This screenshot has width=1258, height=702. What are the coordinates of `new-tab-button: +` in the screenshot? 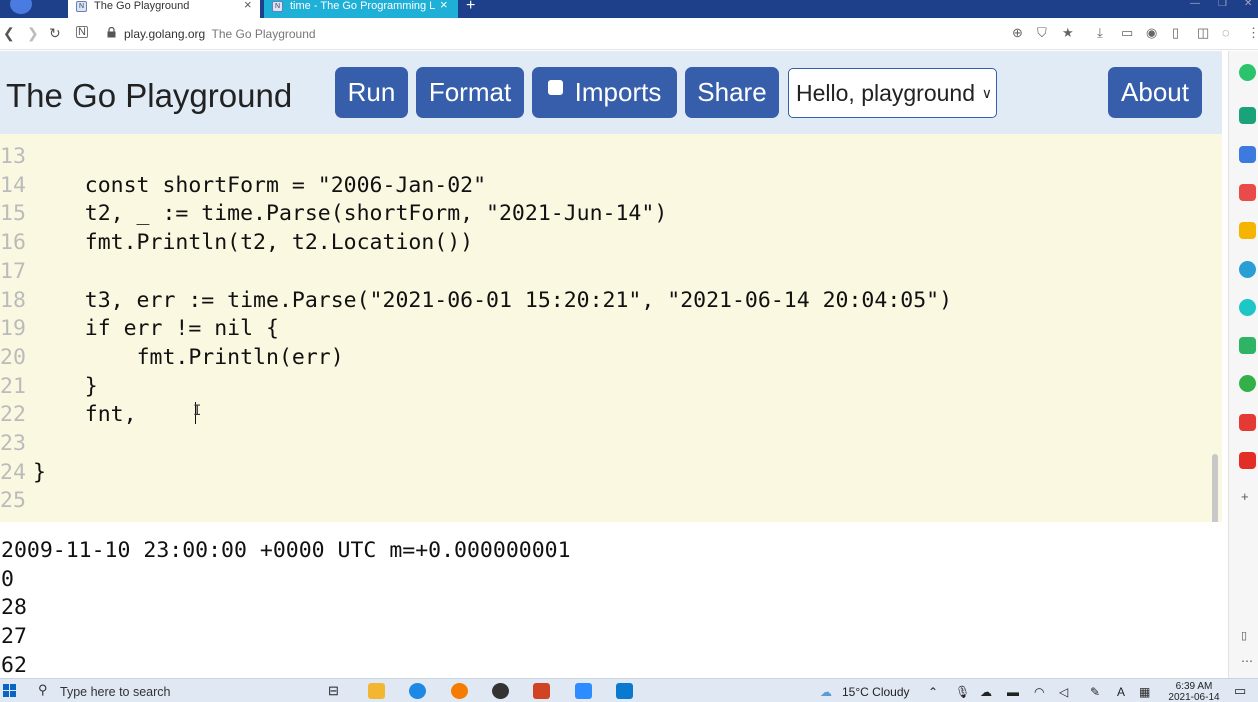 It's located at (470, 7).